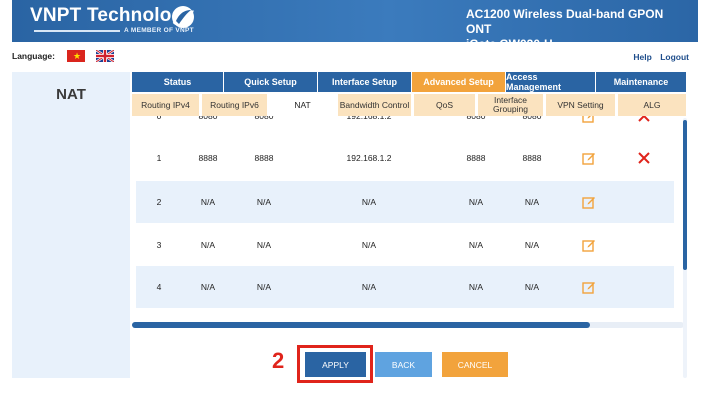  Describe the element at coordinates (459, 82) in the screenshot. I see `tab-advanced-setup: Advanced Setup` at that location.